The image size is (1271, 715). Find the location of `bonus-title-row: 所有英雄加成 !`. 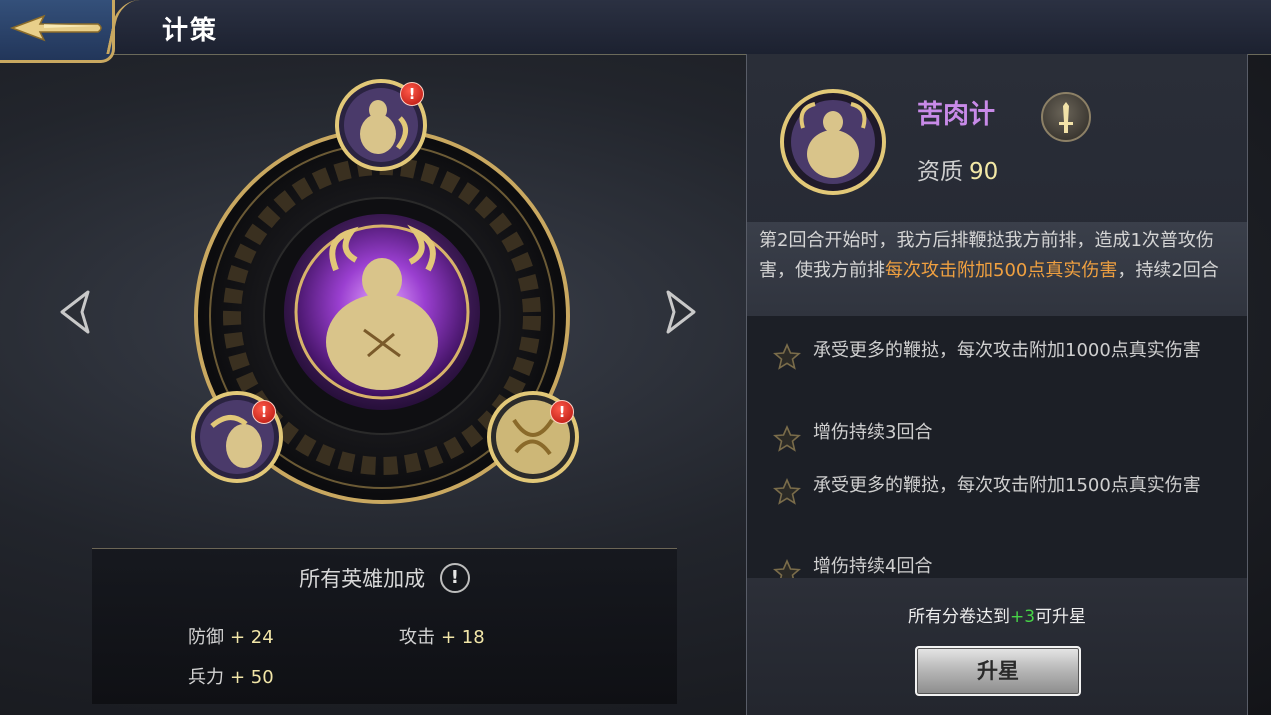

bonus-title-row: 所有英雄加成 ! is located at coordinates (384, 578).